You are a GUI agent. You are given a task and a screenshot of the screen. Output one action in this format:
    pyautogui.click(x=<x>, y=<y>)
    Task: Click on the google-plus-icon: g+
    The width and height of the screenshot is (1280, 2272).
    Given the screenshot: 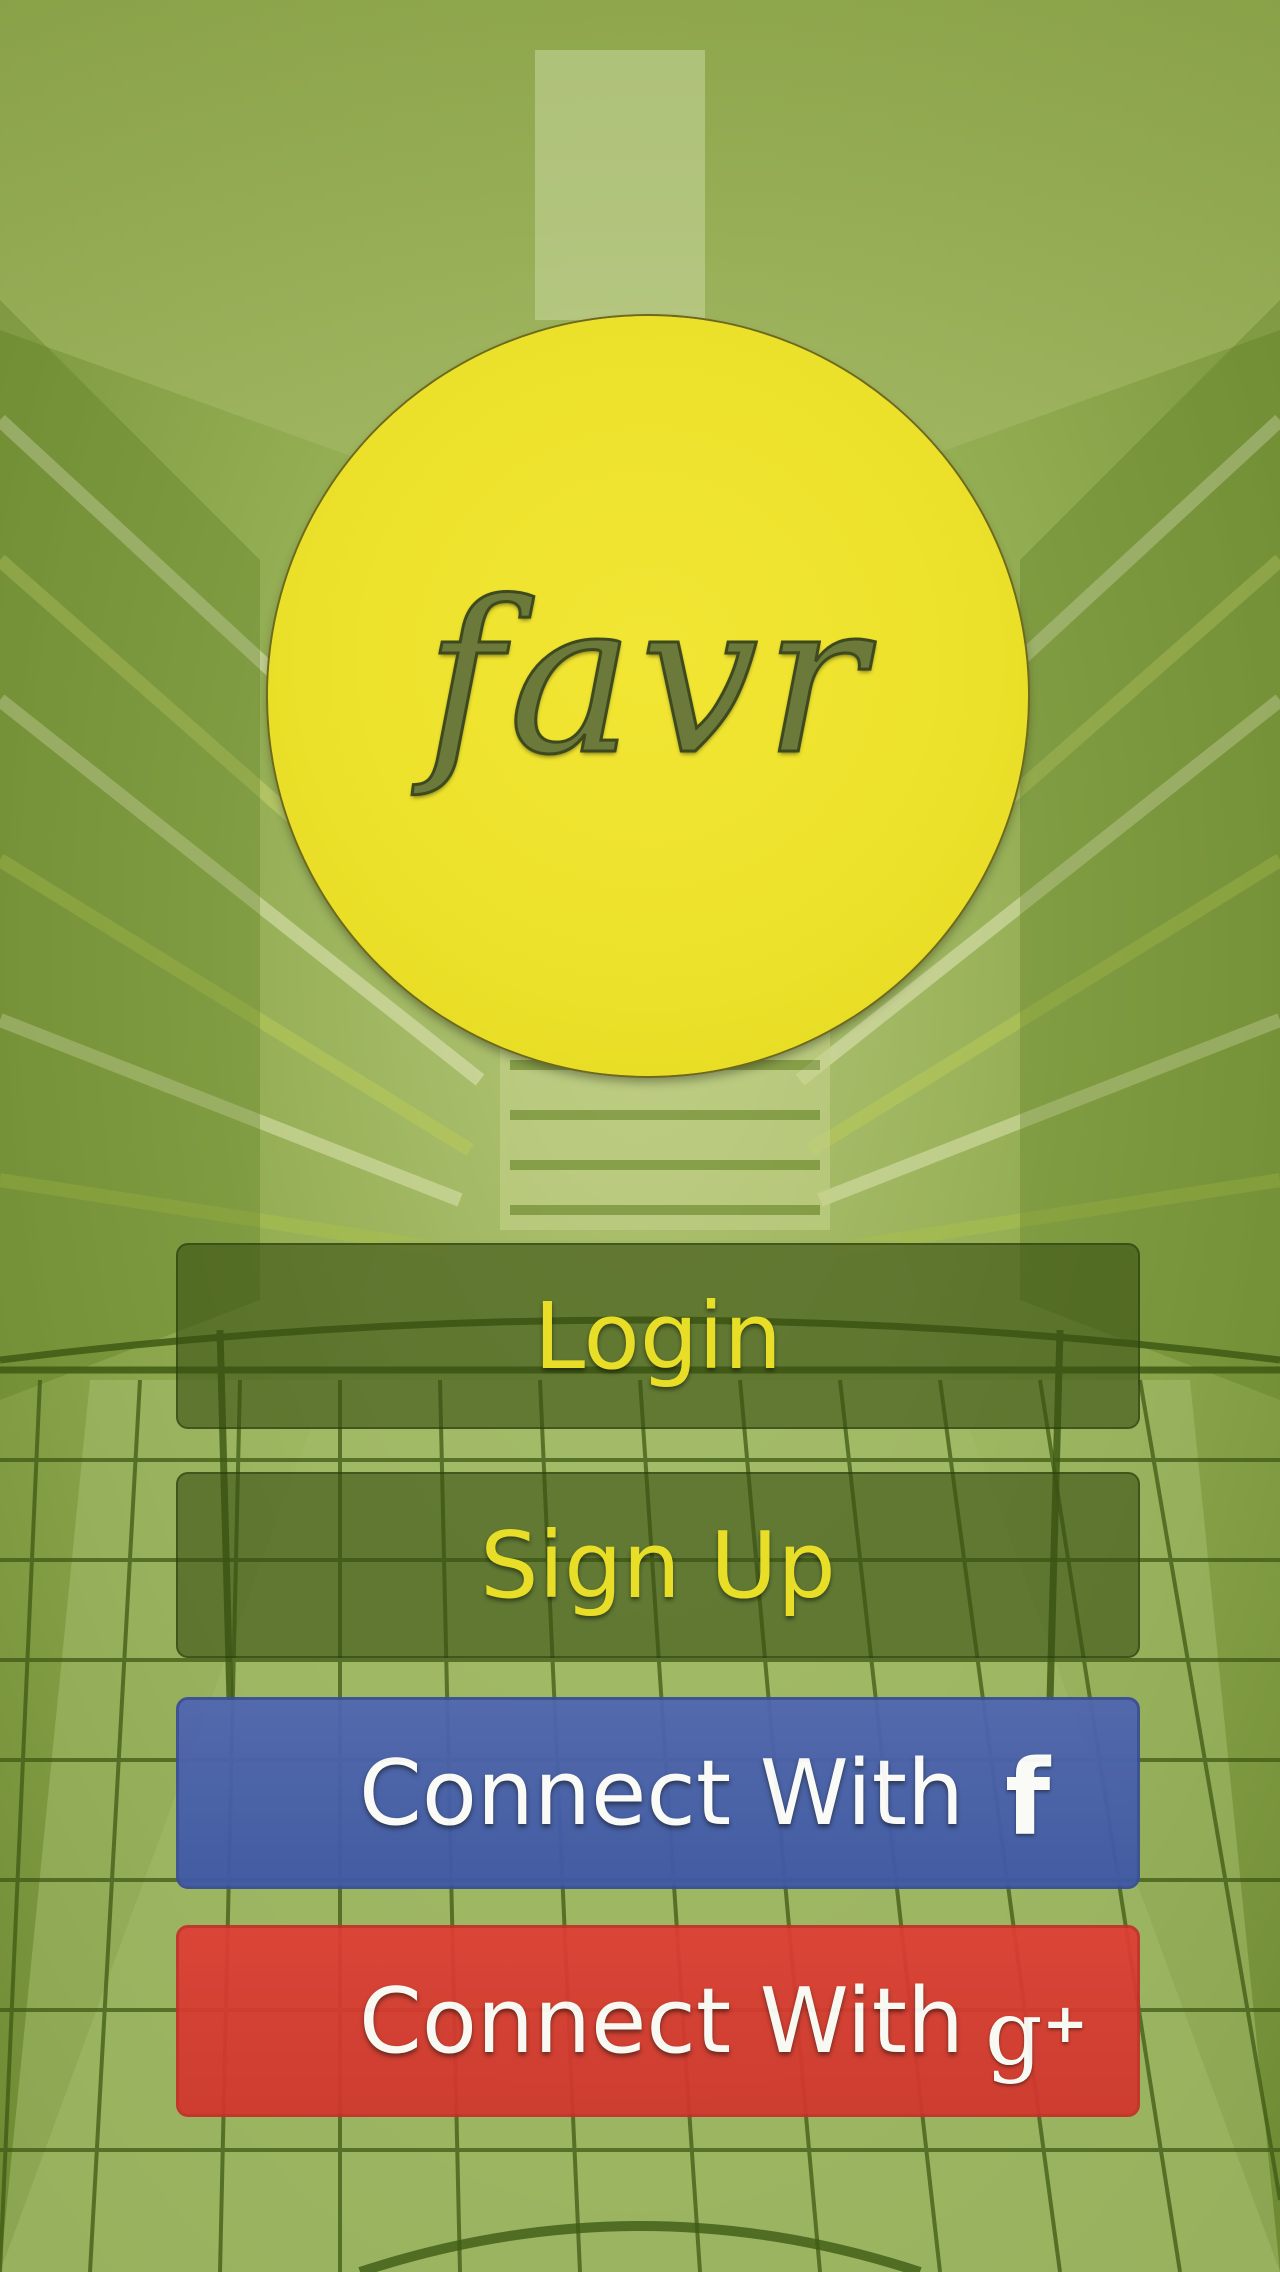 What is the action you would take?
    pyautogui.click(x=1036, y=2029)
    